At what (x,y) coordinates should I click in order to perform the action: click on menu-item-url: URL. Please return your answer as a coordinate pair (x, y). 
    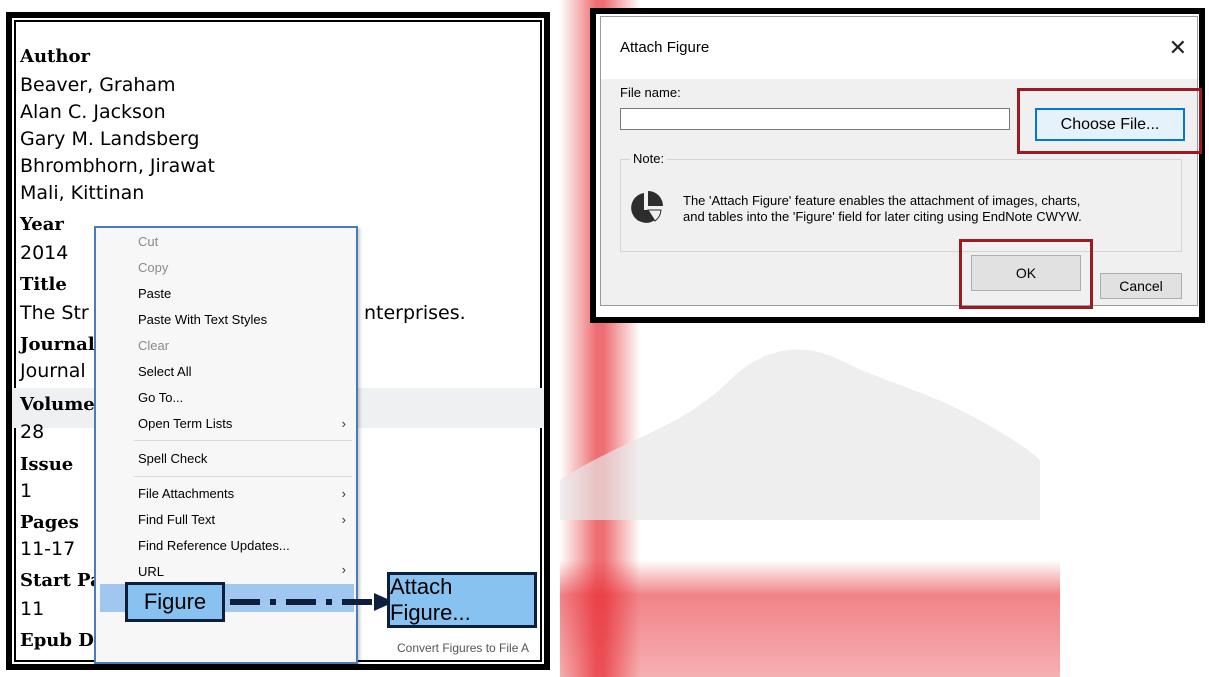
    Looking at the image, I should click on (151, 571).